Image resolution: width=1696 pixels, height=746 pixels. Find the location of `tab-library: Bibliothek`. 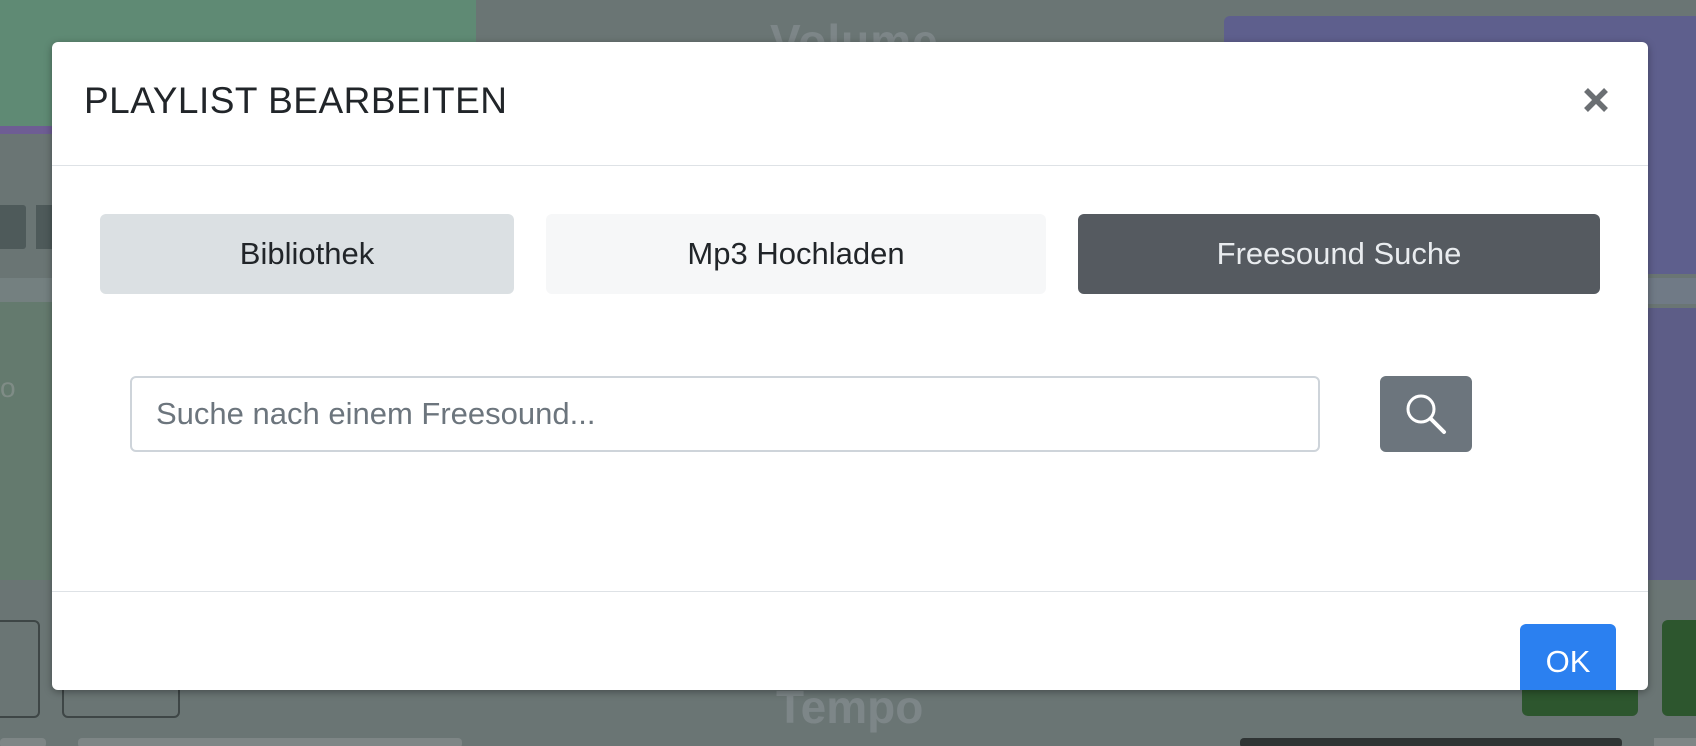

tab-library: Bibliothek is located at coordinates (307, 254).